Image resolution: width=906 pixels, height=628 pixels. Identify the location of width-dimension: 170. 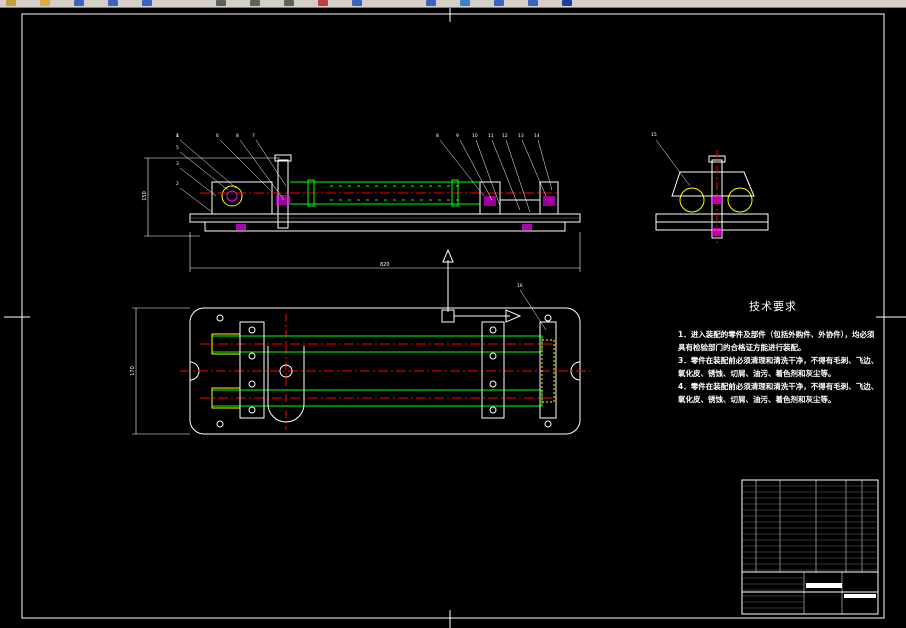
(132, 371).